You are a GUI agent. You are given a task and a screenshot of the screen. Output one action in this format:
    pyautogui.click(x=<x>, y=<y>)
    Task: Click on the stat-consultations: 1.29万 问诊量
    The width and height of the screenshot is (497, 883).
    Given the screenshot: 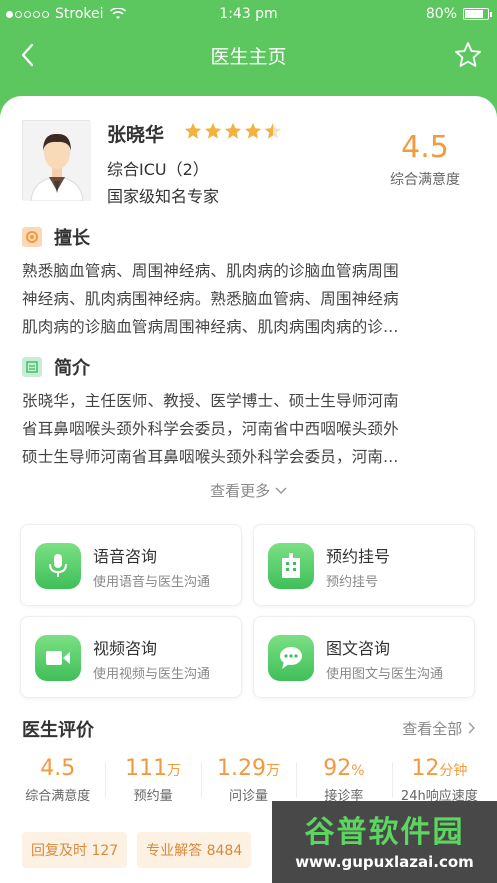 What is the action you would take?
    pyautogui.click(x=248, y=780)
    